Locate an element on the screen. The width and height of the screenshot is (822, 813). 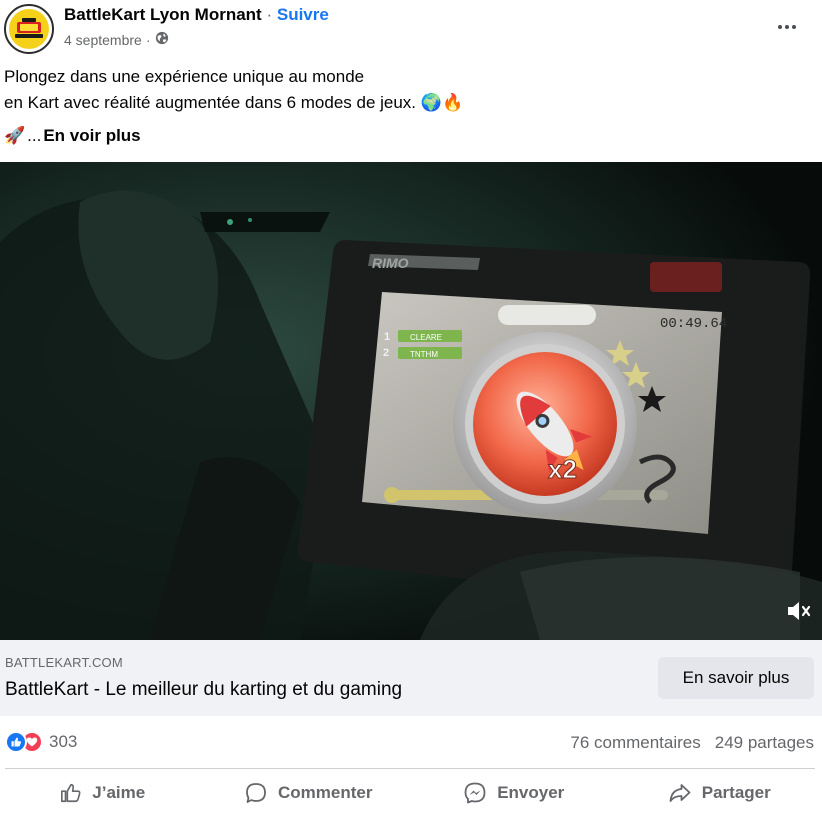
learn-more-button: En savoir plus is located at coordinates (736, 678).